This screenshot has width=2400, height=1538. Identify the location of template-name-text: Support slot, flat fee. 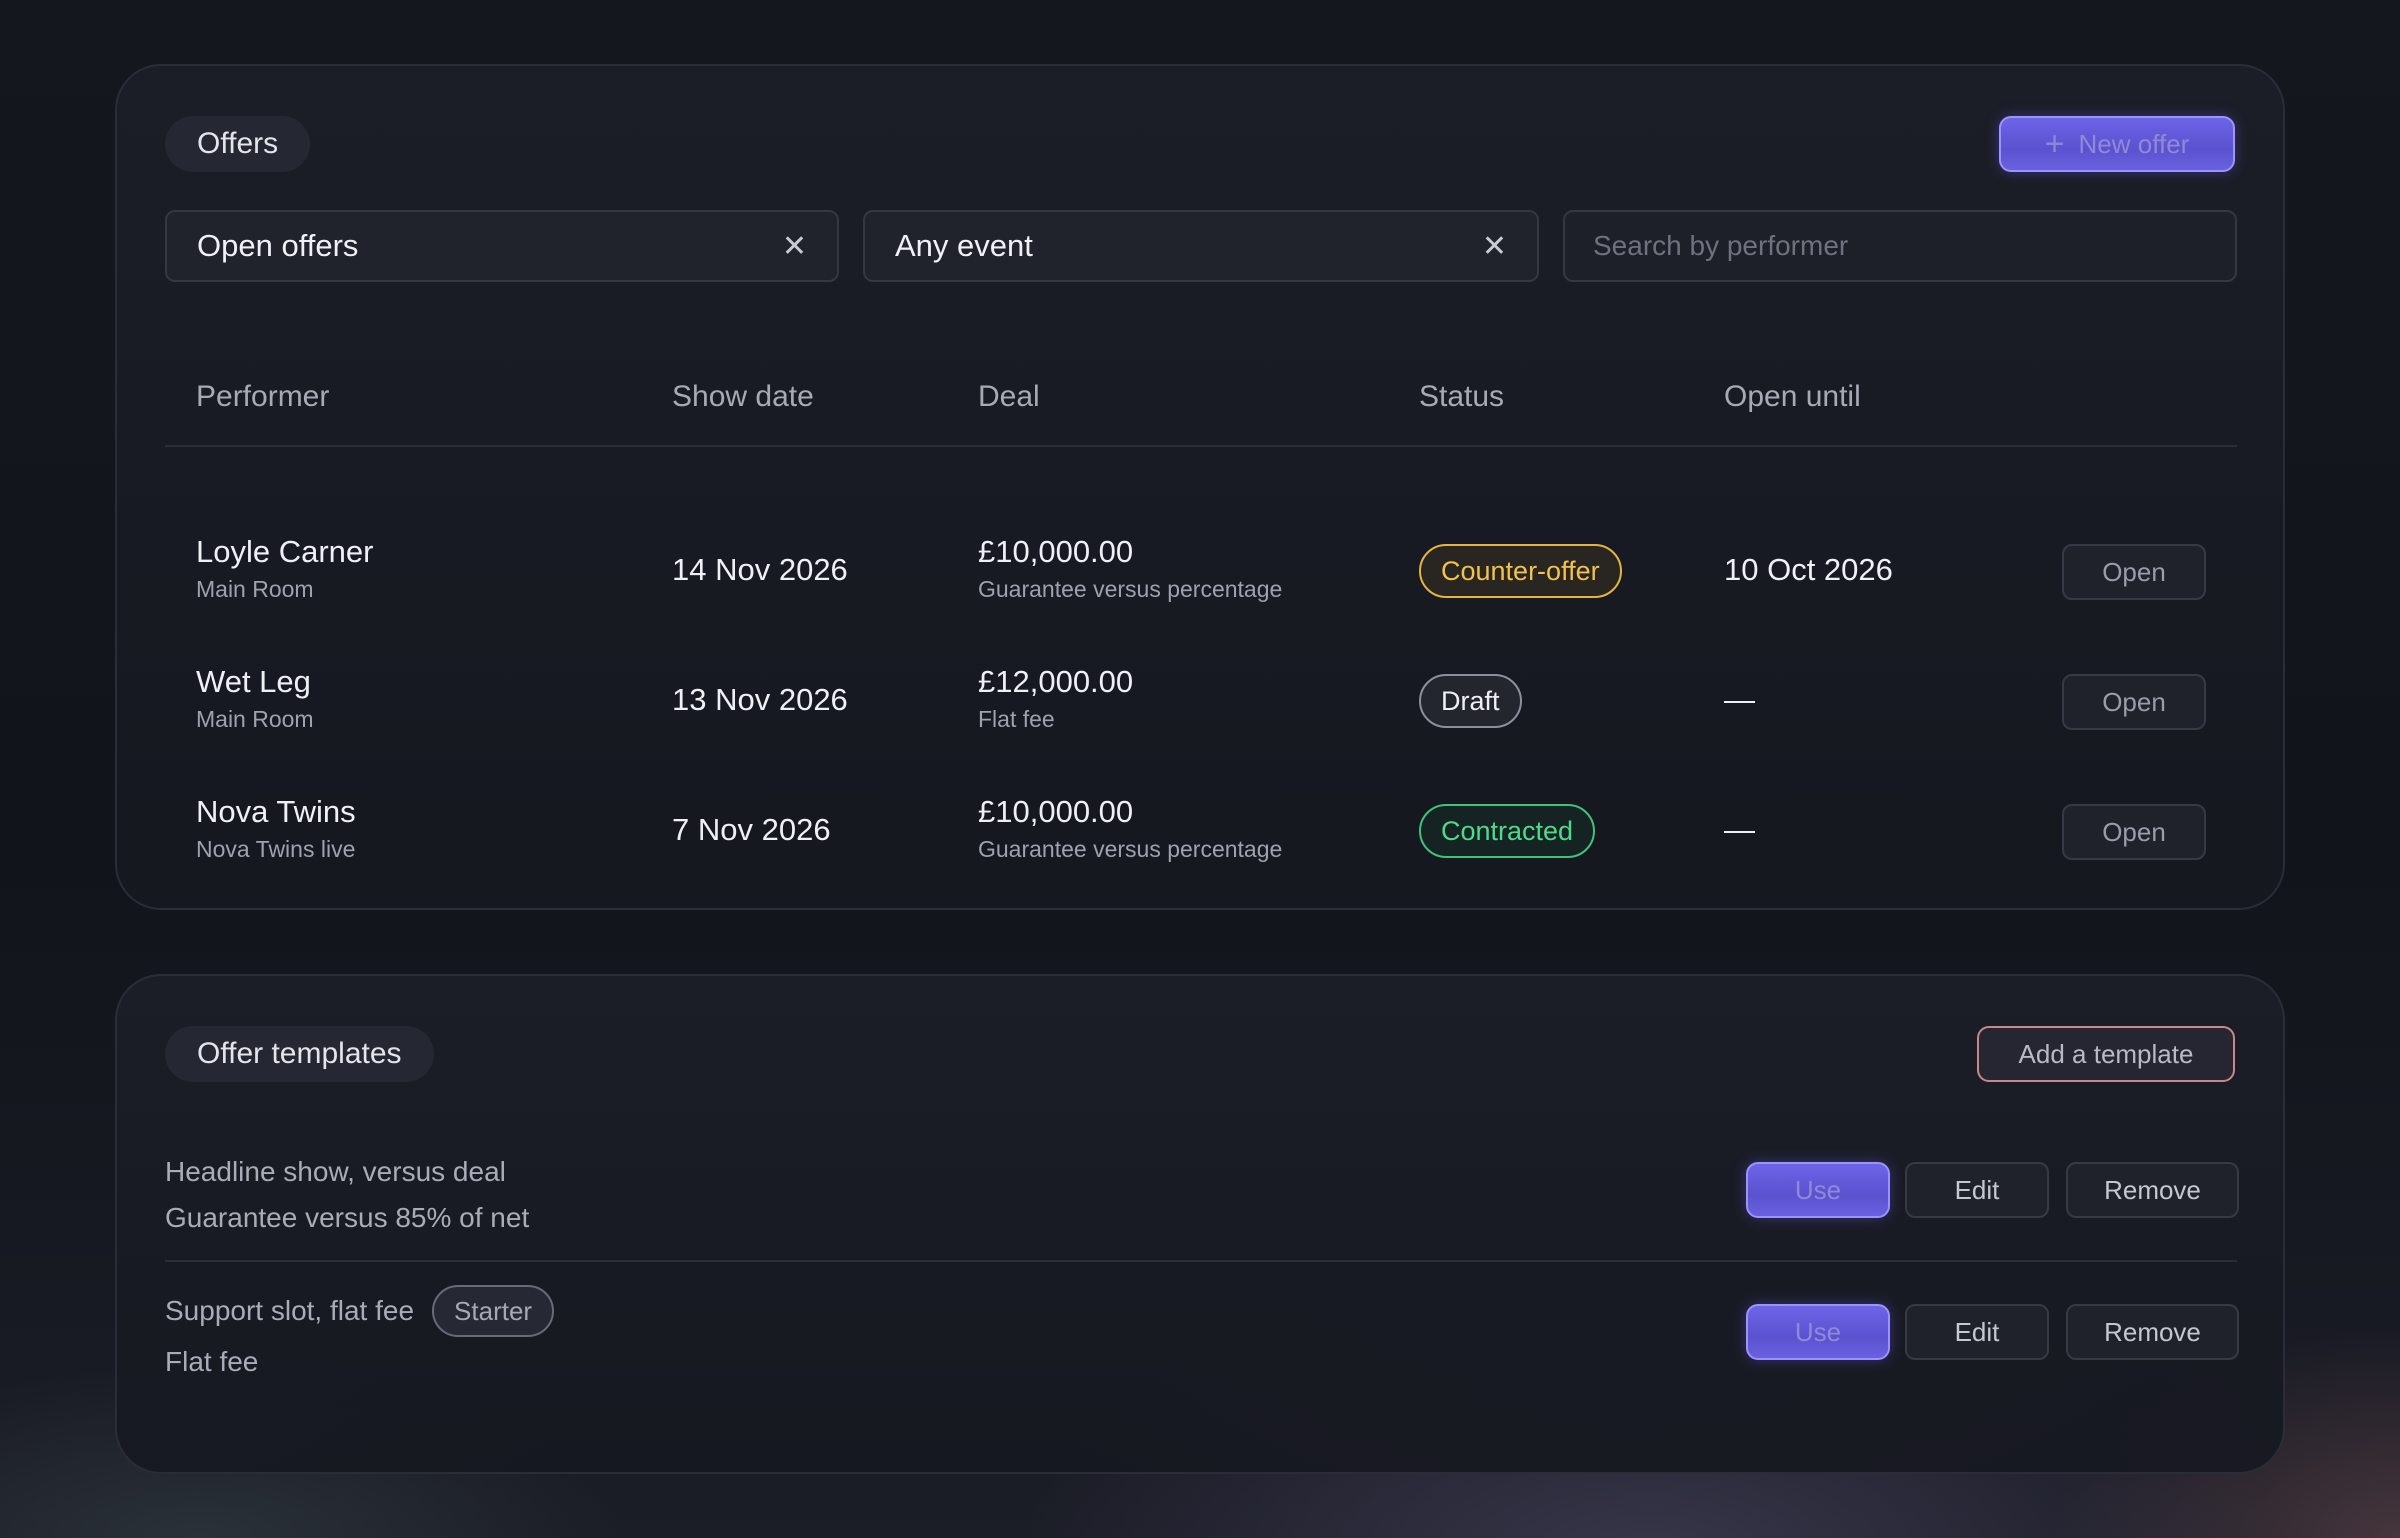
(290, 1310).